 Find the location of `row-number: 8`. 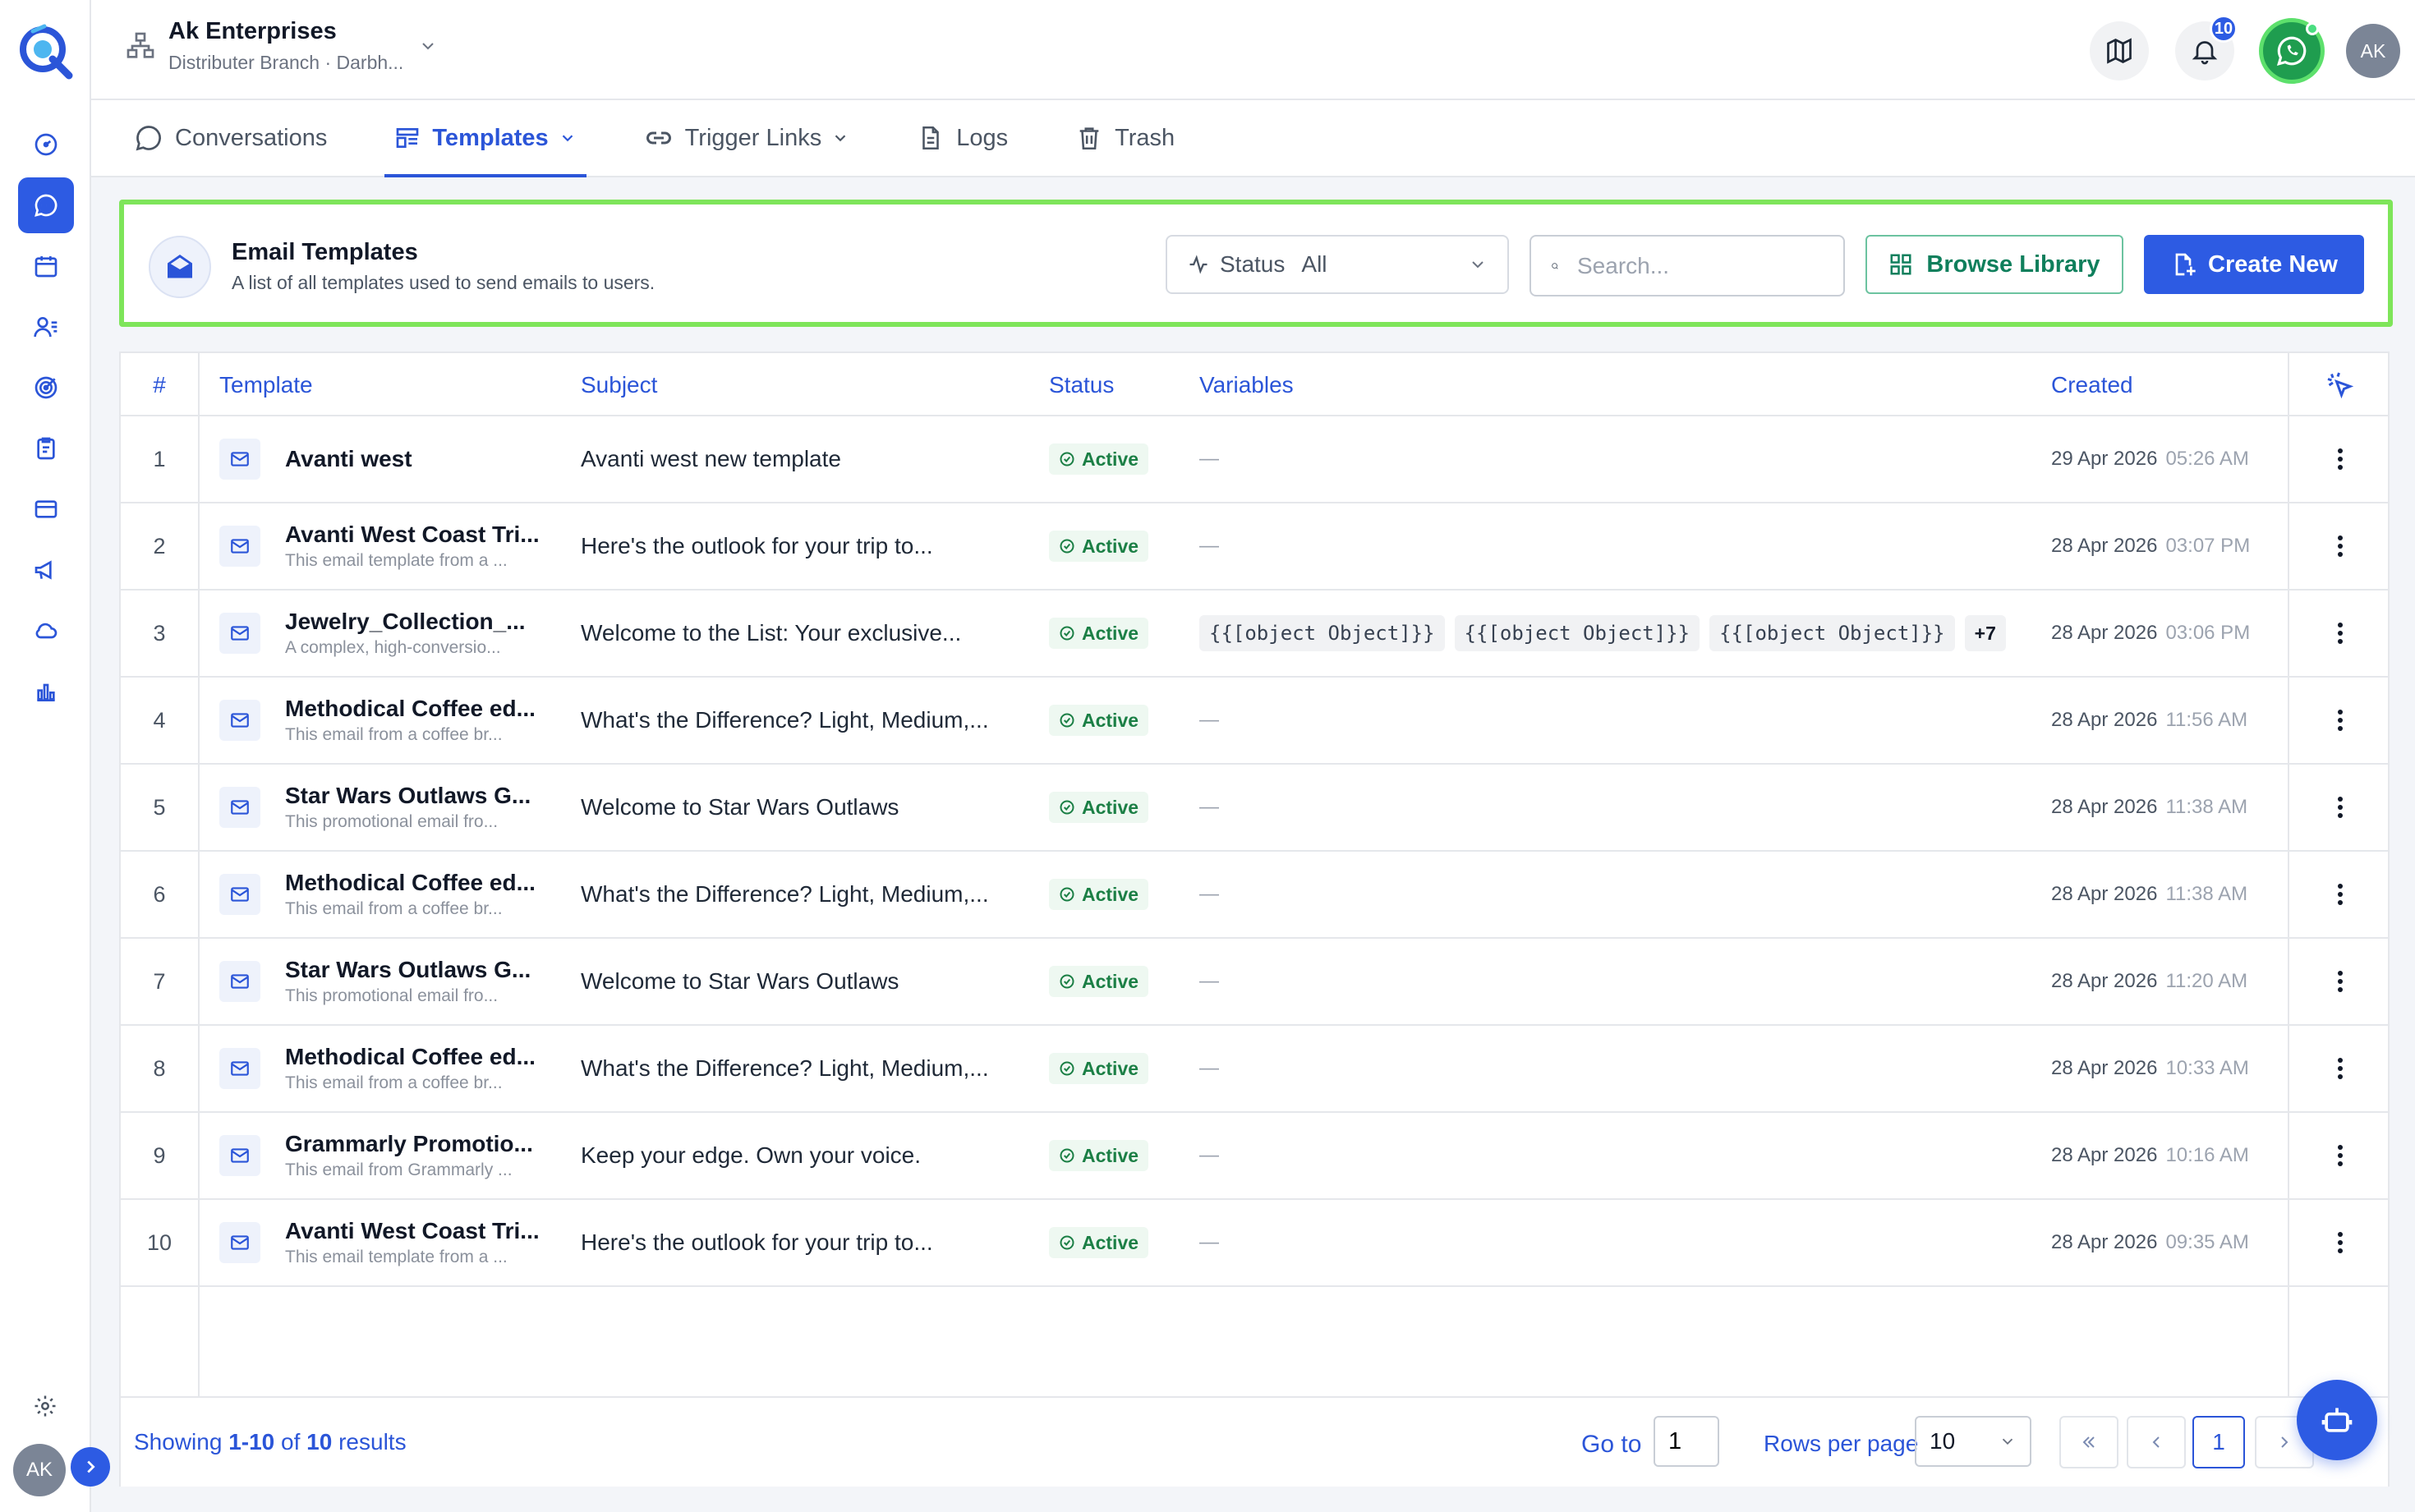

row-number: 8 is located at coordinates (159, 1068).